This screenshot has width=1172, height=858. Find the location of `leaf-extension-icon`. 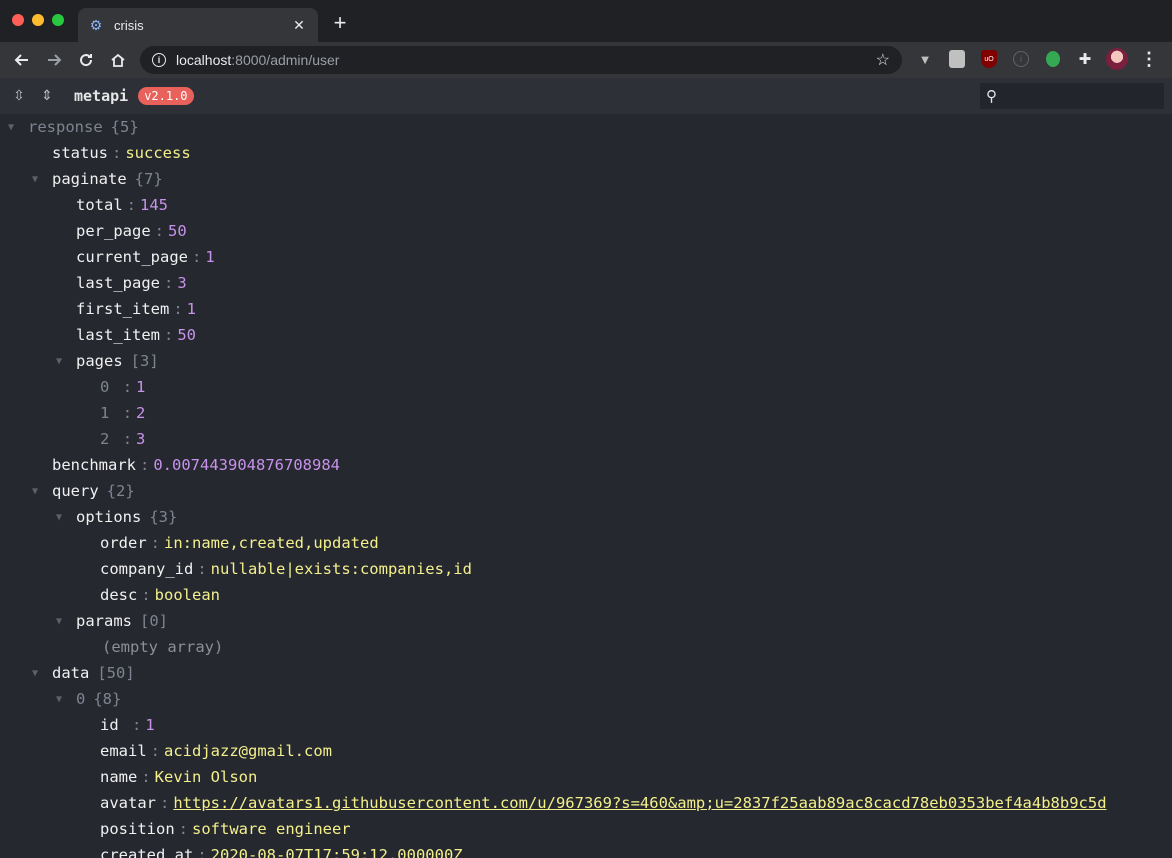

leaf-extension-icon is located at coordinates (1053, 59).